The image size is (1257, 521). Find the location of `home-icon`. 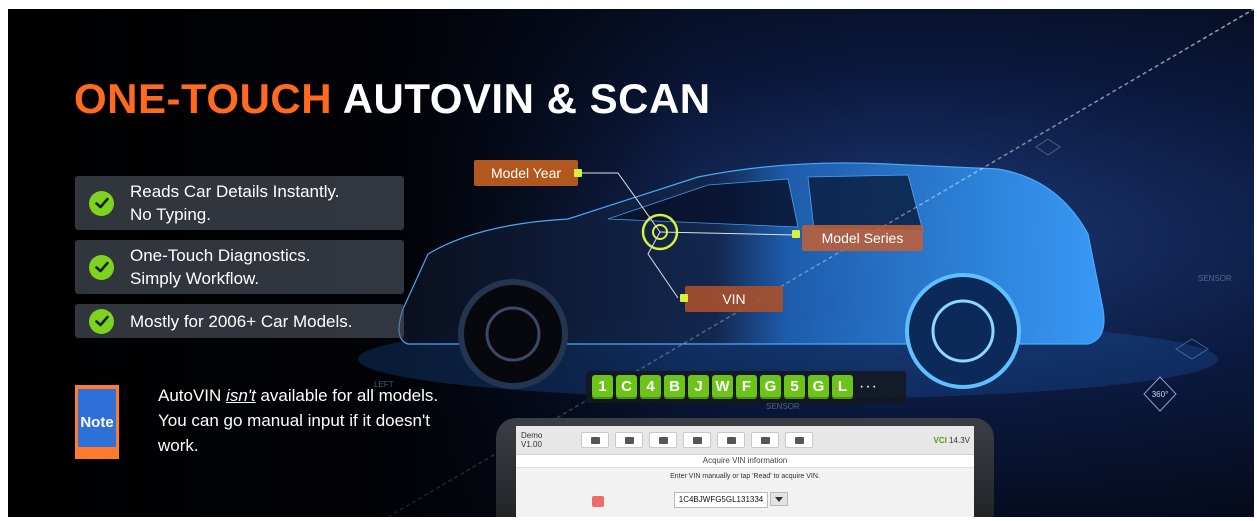

home-icon is located at coordinates (595, 440).